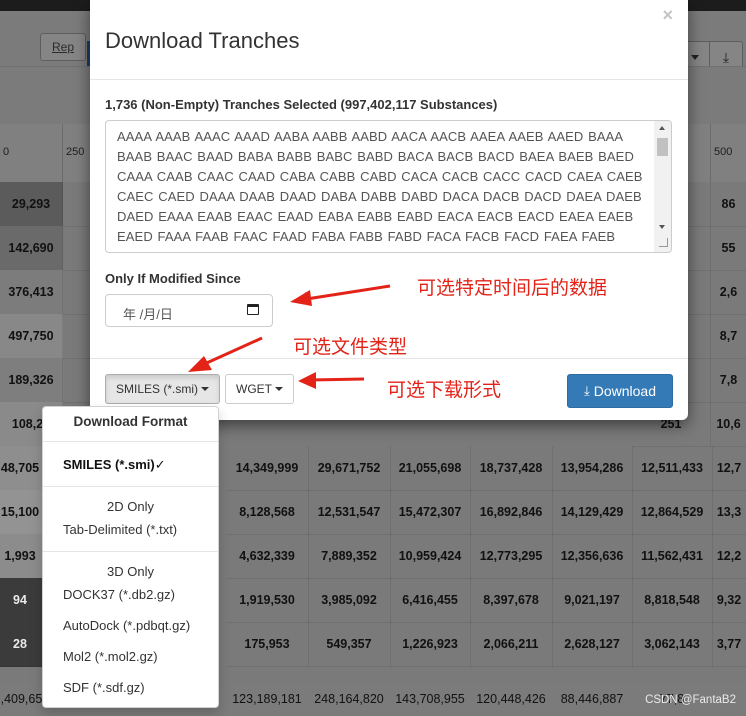 Image resolution: width=746 pixels, height=716 pixels. I want to click on format-option-mol2: Mol2 (*.mol2.gz), so click(130, 656).